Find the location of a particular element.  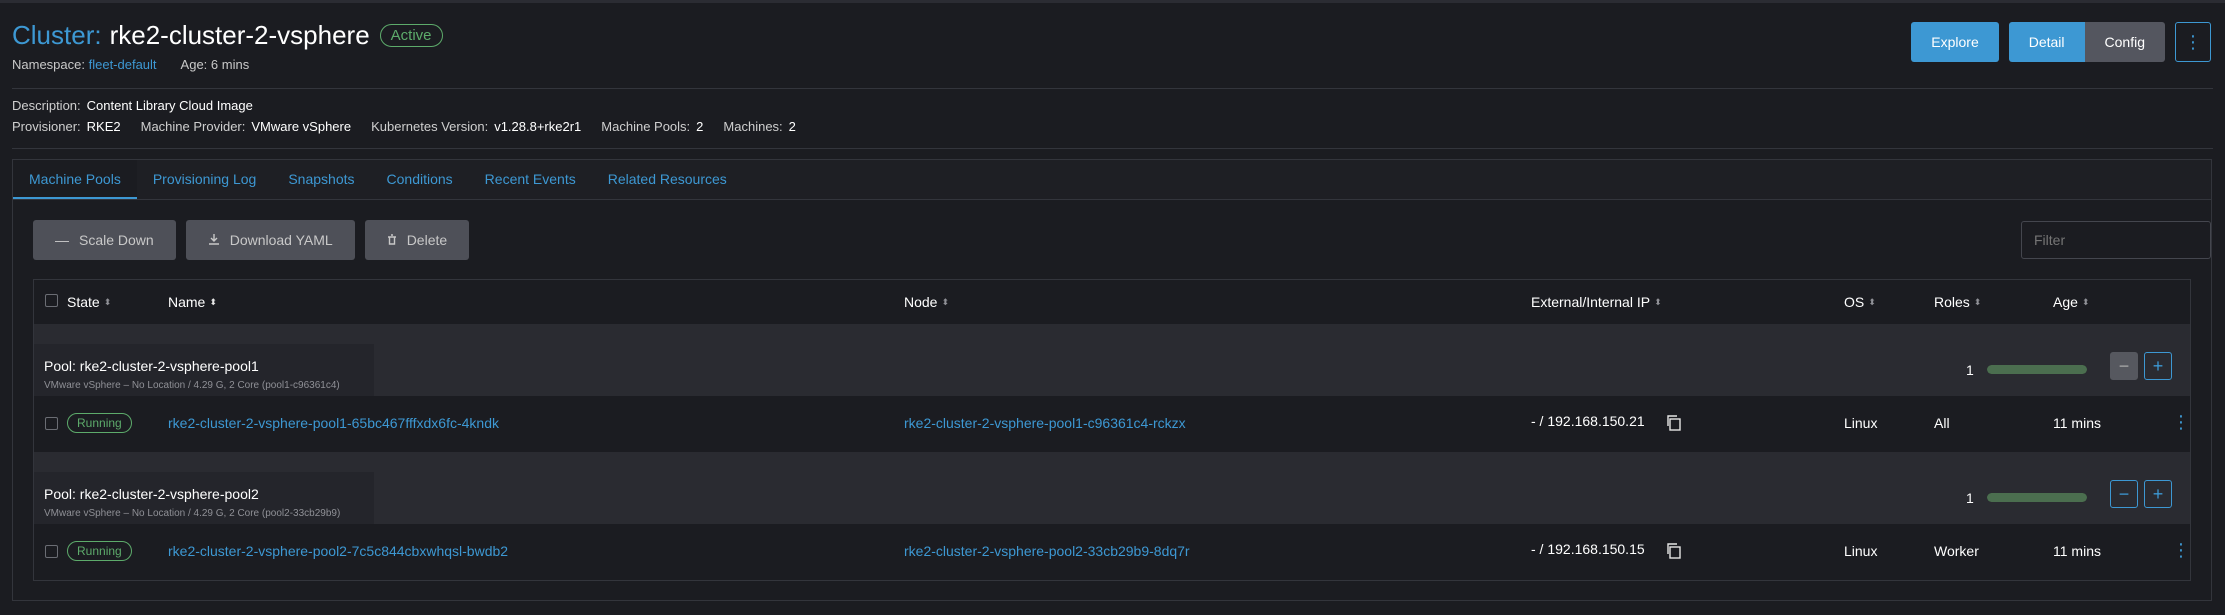

ip-value: - / 192.168.150.21 is located at coordinates (1588, 421).